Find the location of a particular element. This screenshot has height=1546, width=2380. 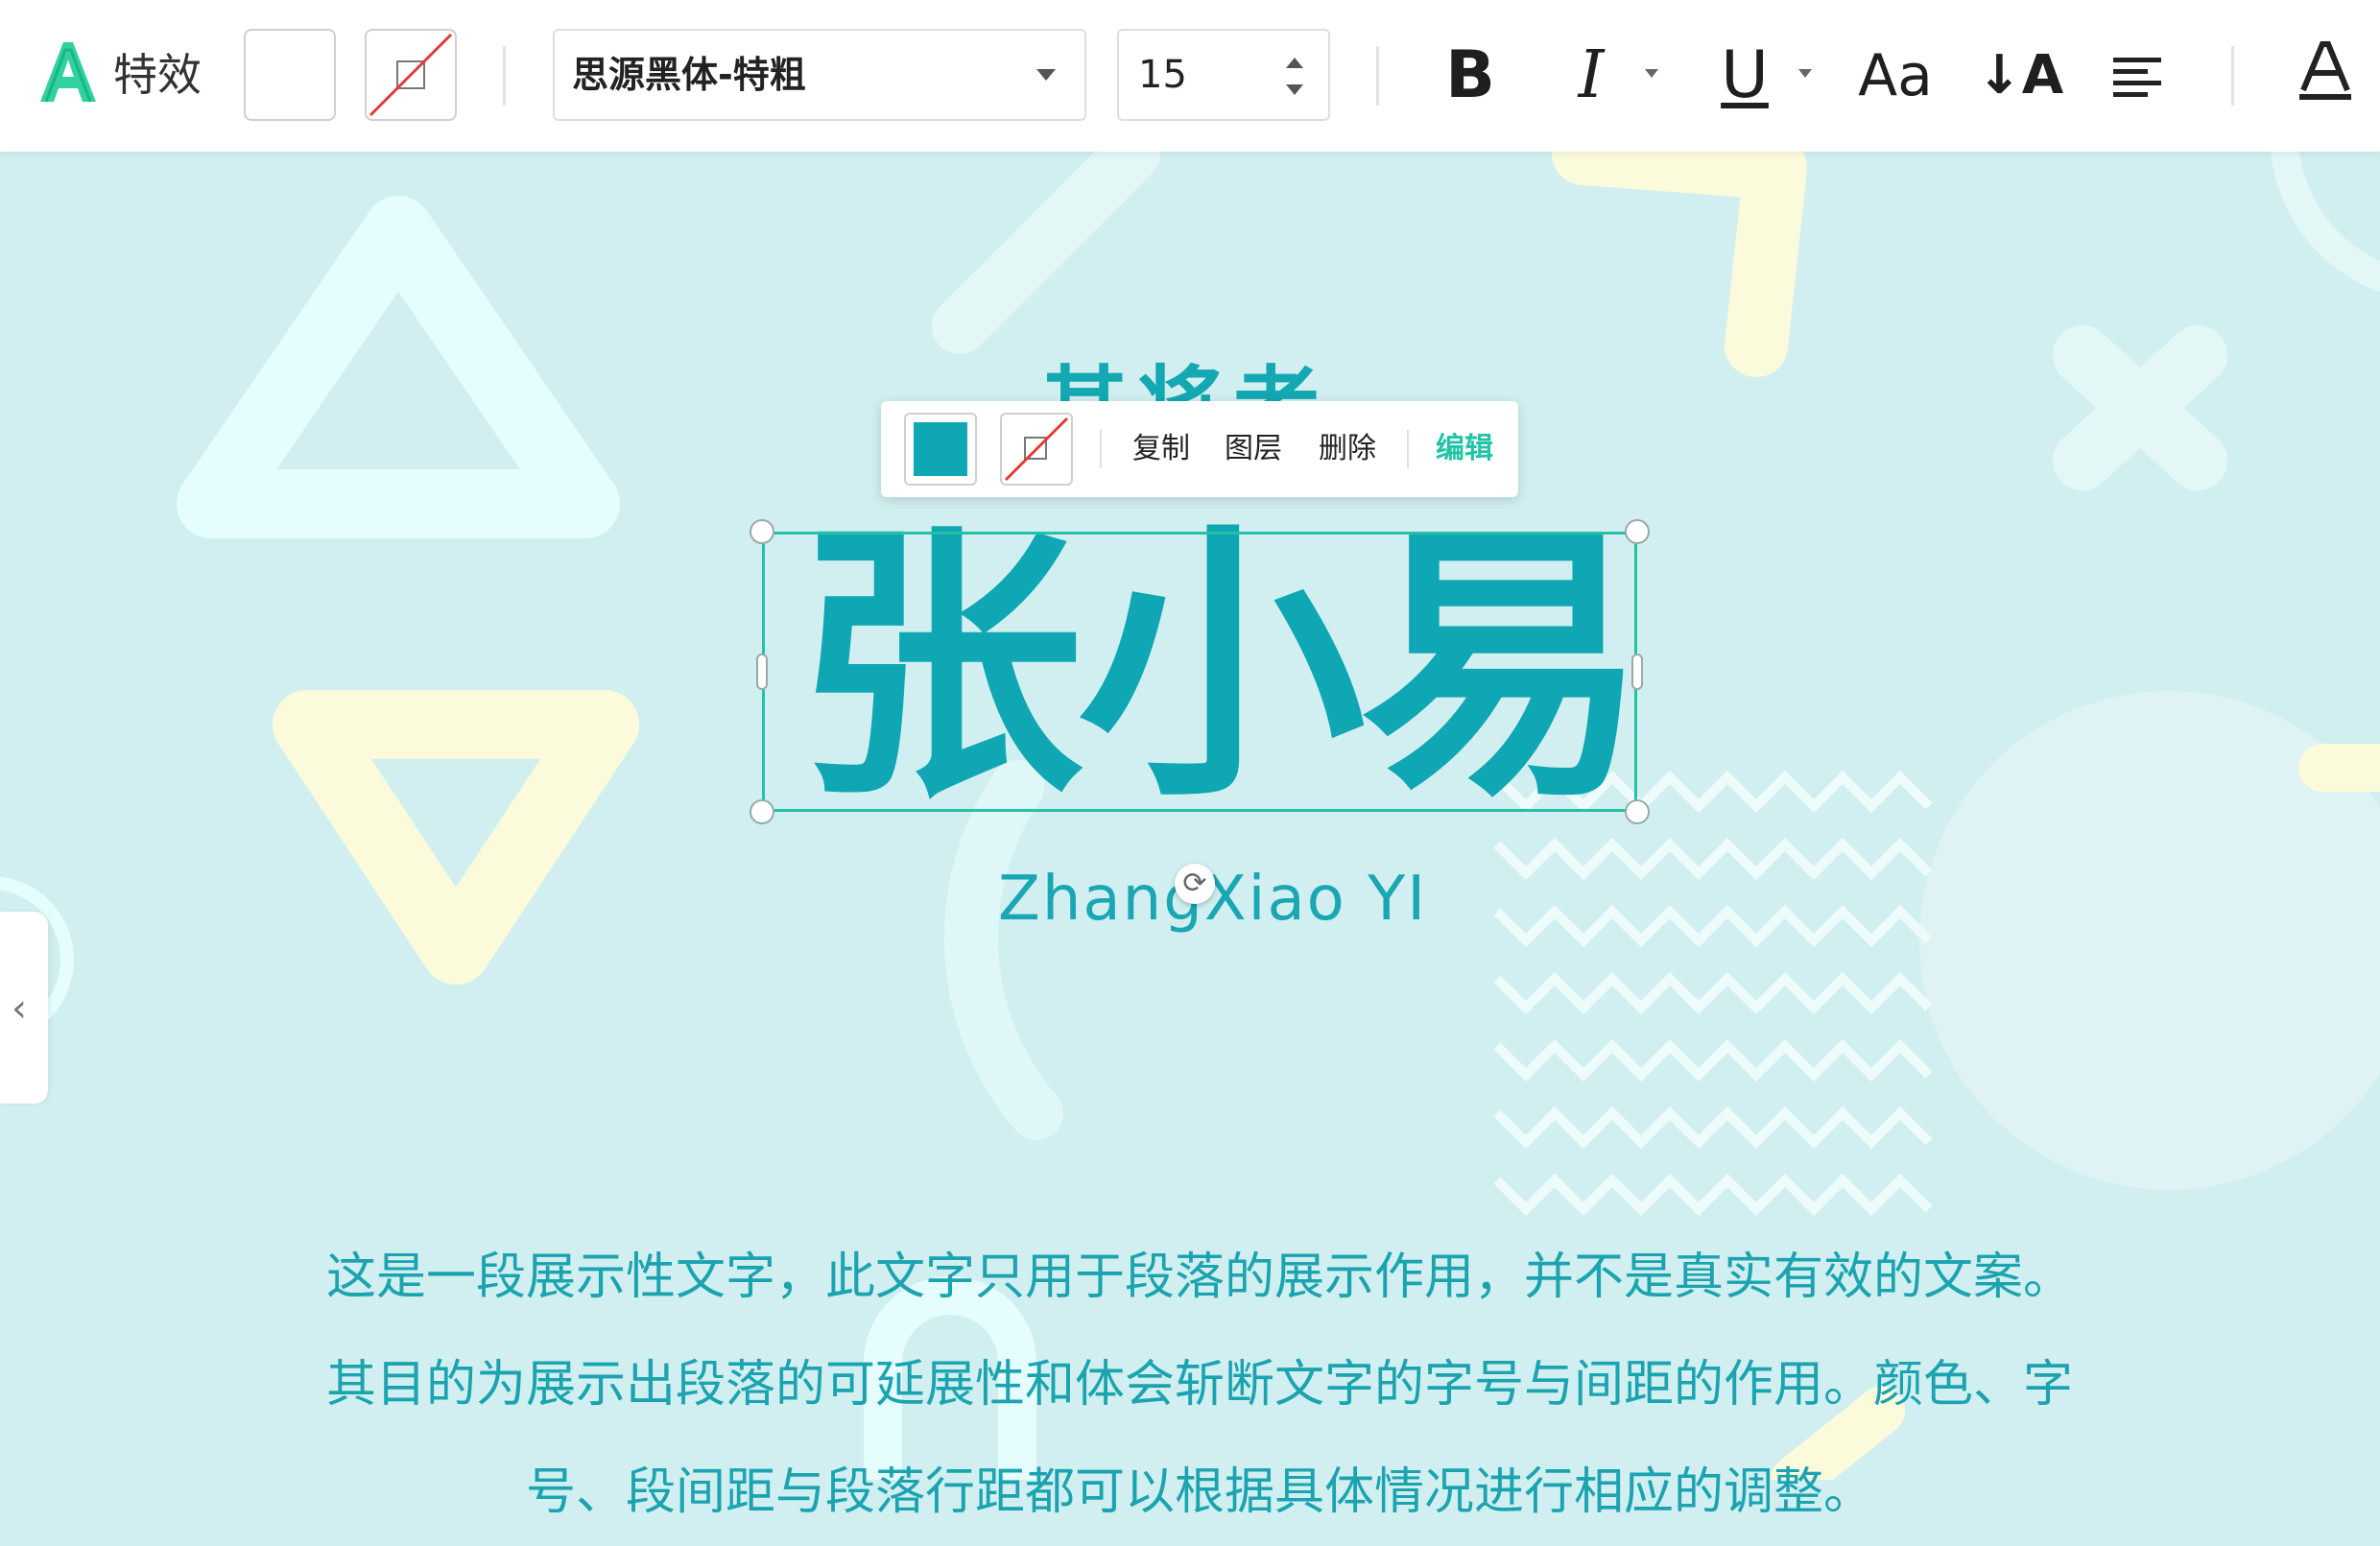

effects-label: 特效 is located at coordinates (157, 75).